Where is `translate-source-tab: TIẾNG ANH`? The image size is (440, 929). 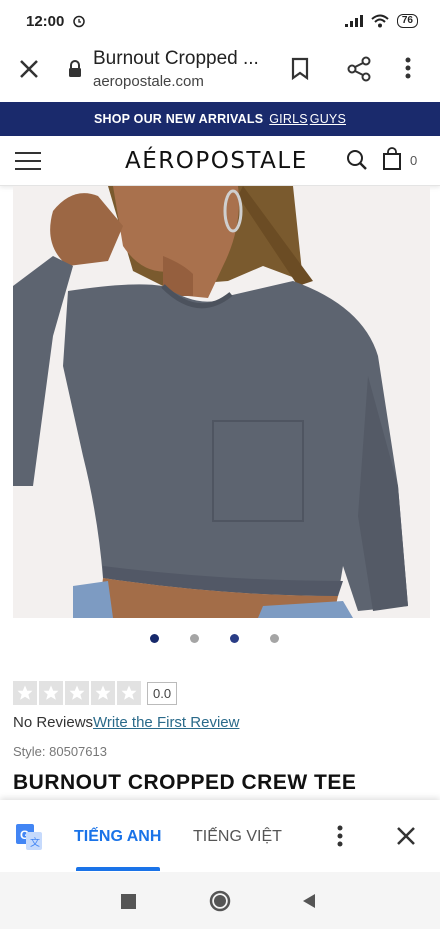 translate-source-tab: TIẾNG ANH is located at coordinates (117, 837).